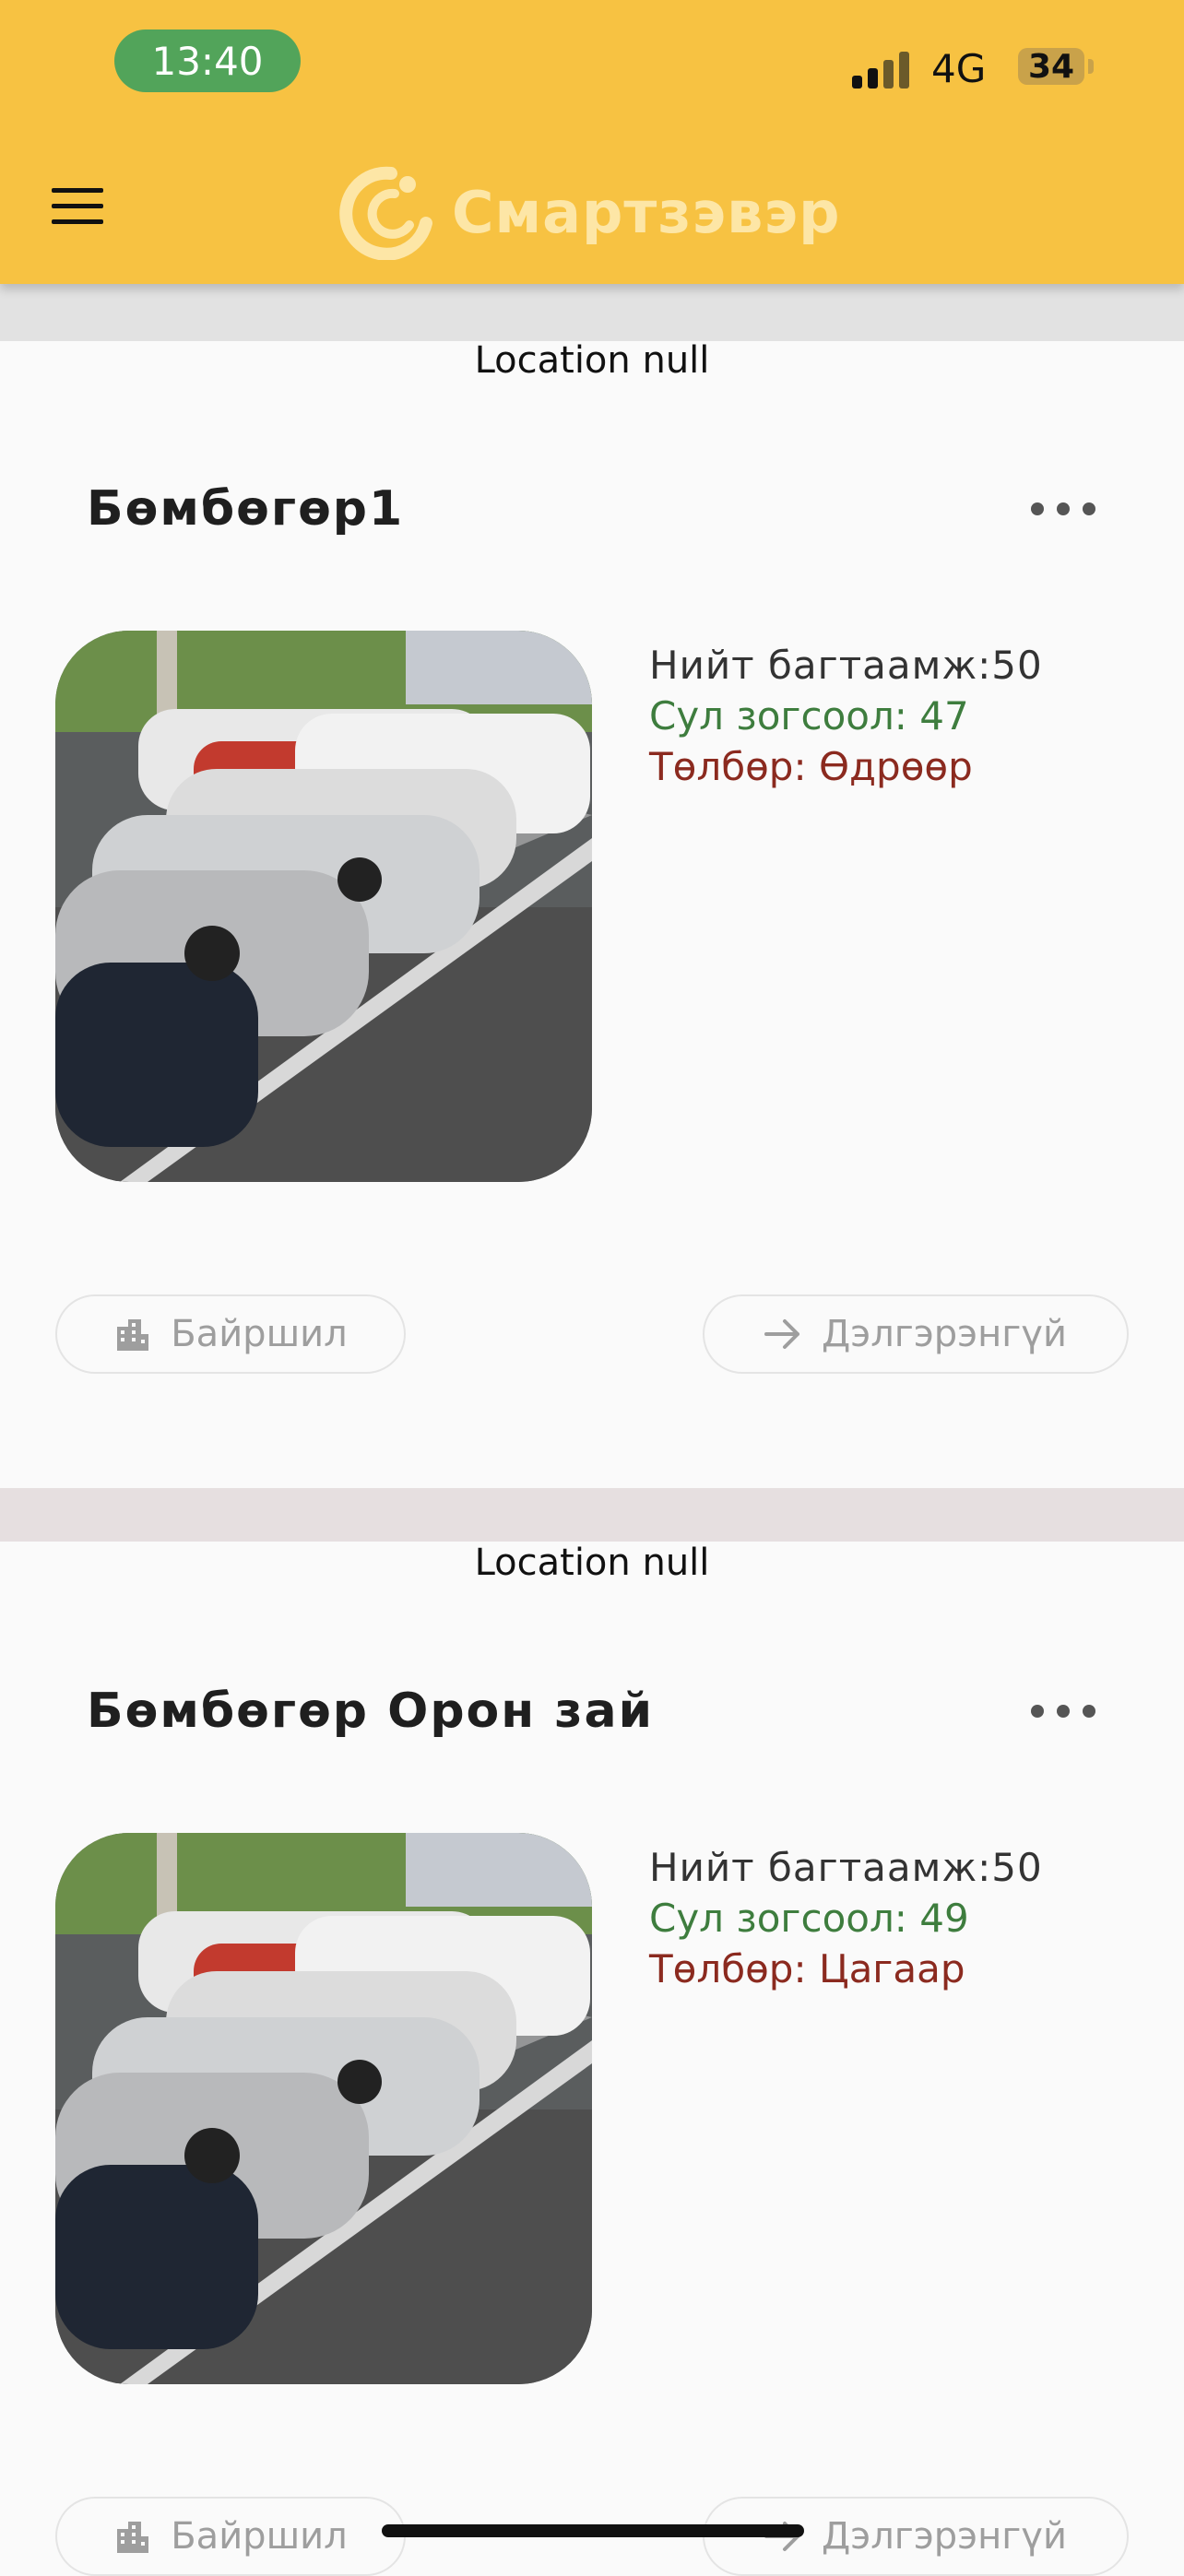 The width and height of the screenshot is (1184, 2576). I want to click on free-spots-text: Сул зогсоол: 47, so click(809, 716).